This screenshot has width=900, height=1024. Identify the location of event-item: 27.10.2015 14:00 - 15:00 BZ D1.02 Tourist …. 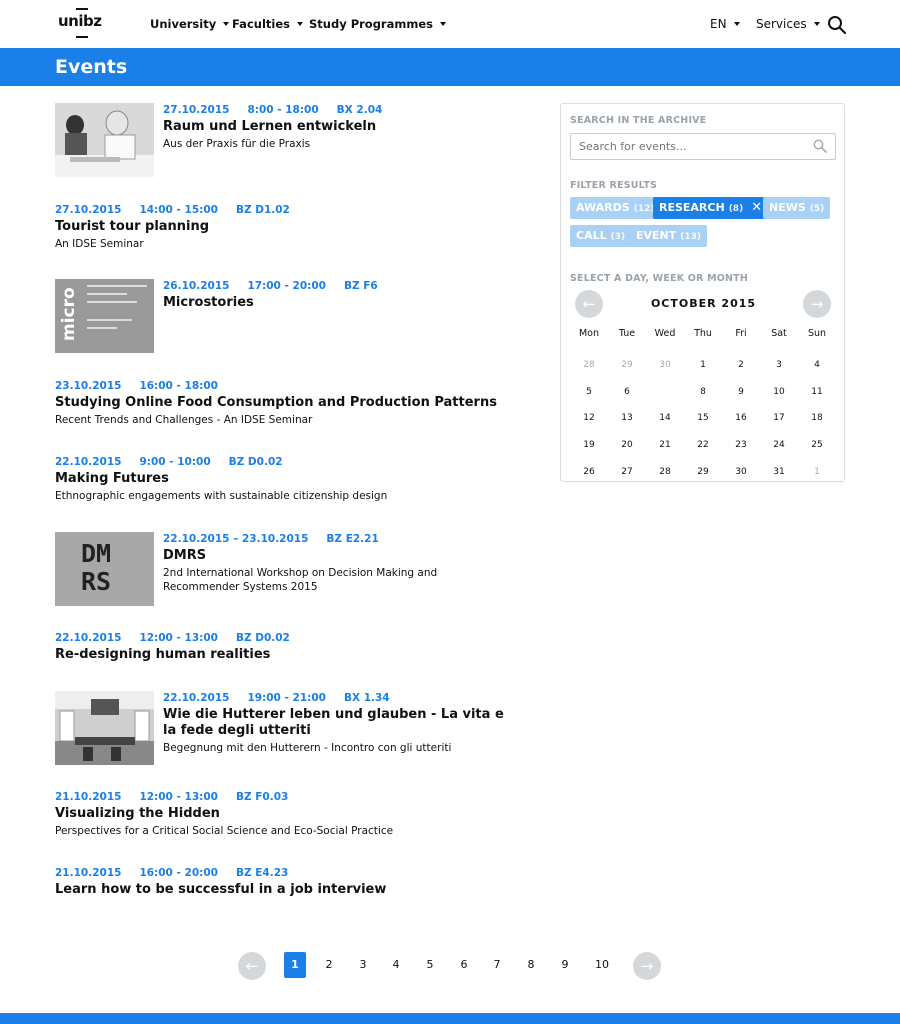
(285, 228).